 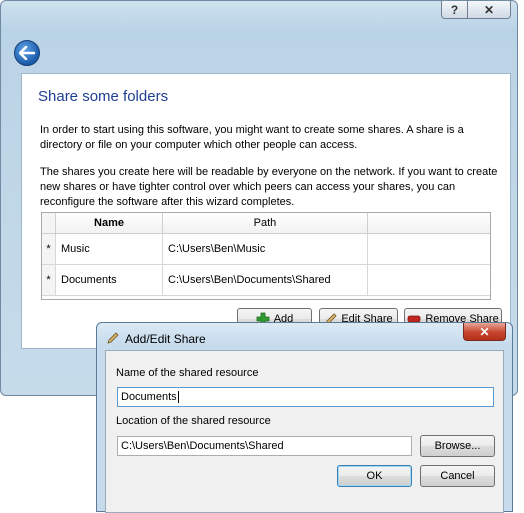 I want to click on ok-button: OK, so click(x=374, y=476).